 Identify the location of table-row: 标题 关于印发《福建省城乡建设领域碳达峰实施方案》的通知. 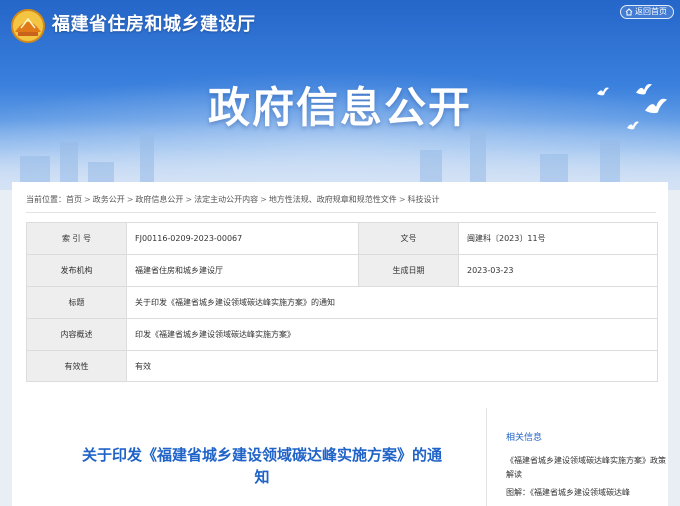
(342, 302).